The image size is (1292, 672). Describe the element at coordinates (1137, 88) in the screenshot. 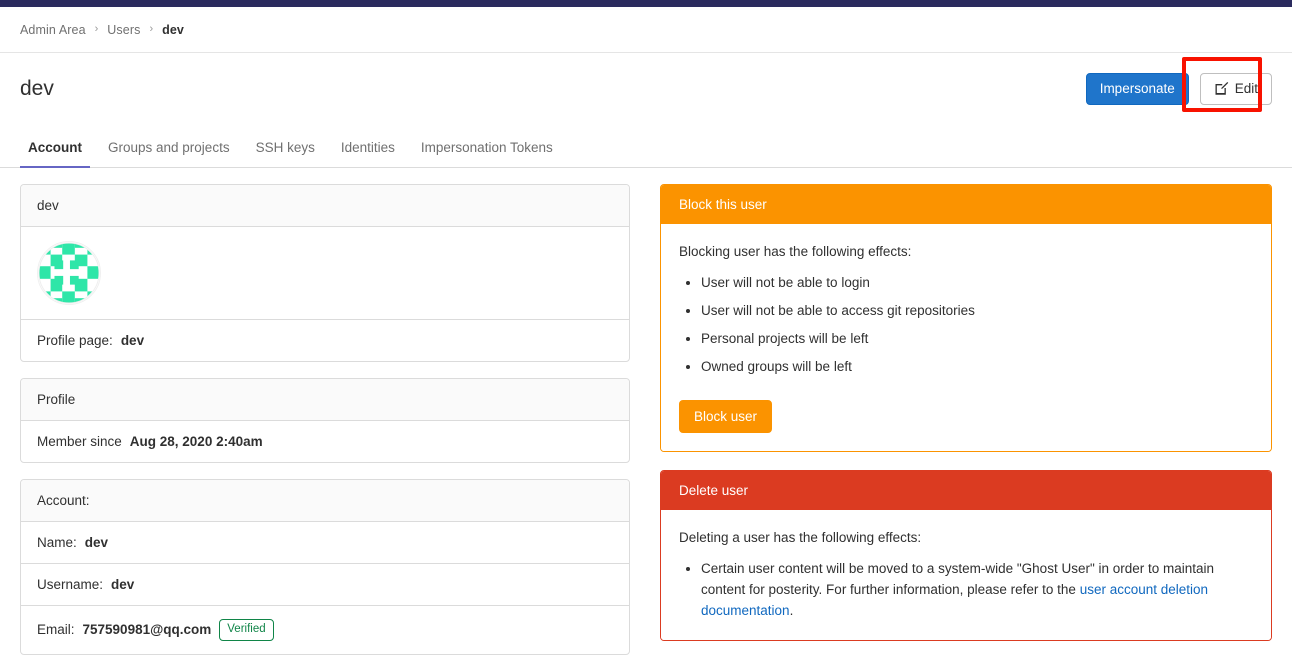

I see `impersonate-button: Impersonate` at that location.